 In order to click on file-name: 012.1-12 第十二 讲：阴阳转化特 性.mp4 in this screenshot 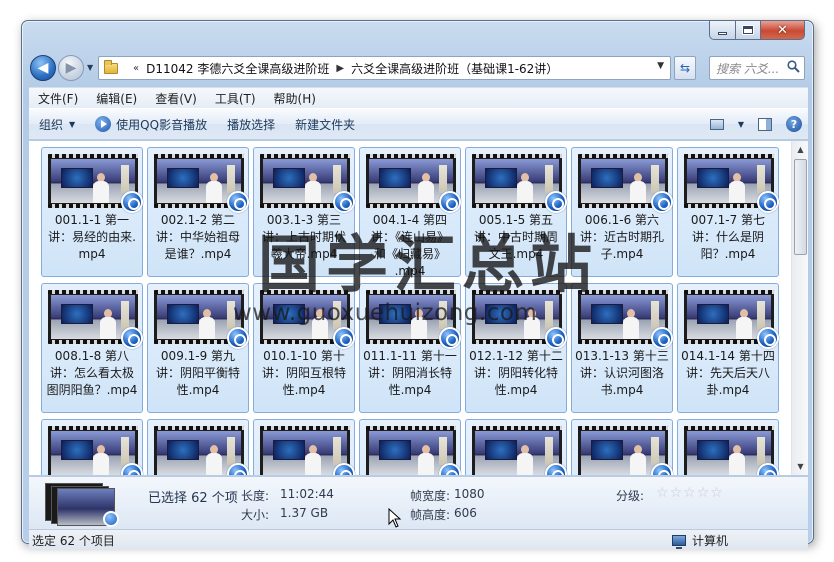, I will do `click(516, 373)`.